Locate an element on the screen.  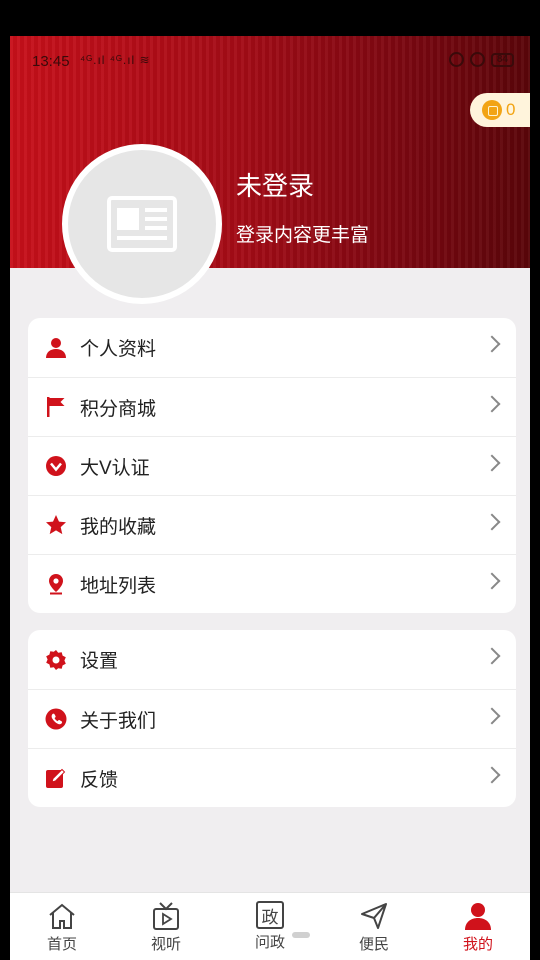
newspaper-placeholder-icon is located at coordinates (142, 224).